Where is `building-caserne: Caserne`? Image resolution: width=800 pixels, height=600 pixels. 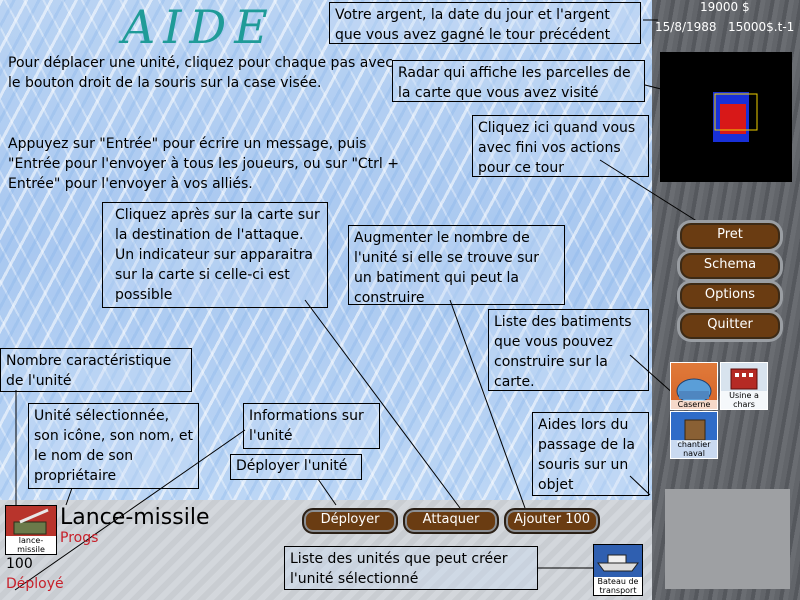 building-caserne: Caserne is located at coordinates (694, 386).